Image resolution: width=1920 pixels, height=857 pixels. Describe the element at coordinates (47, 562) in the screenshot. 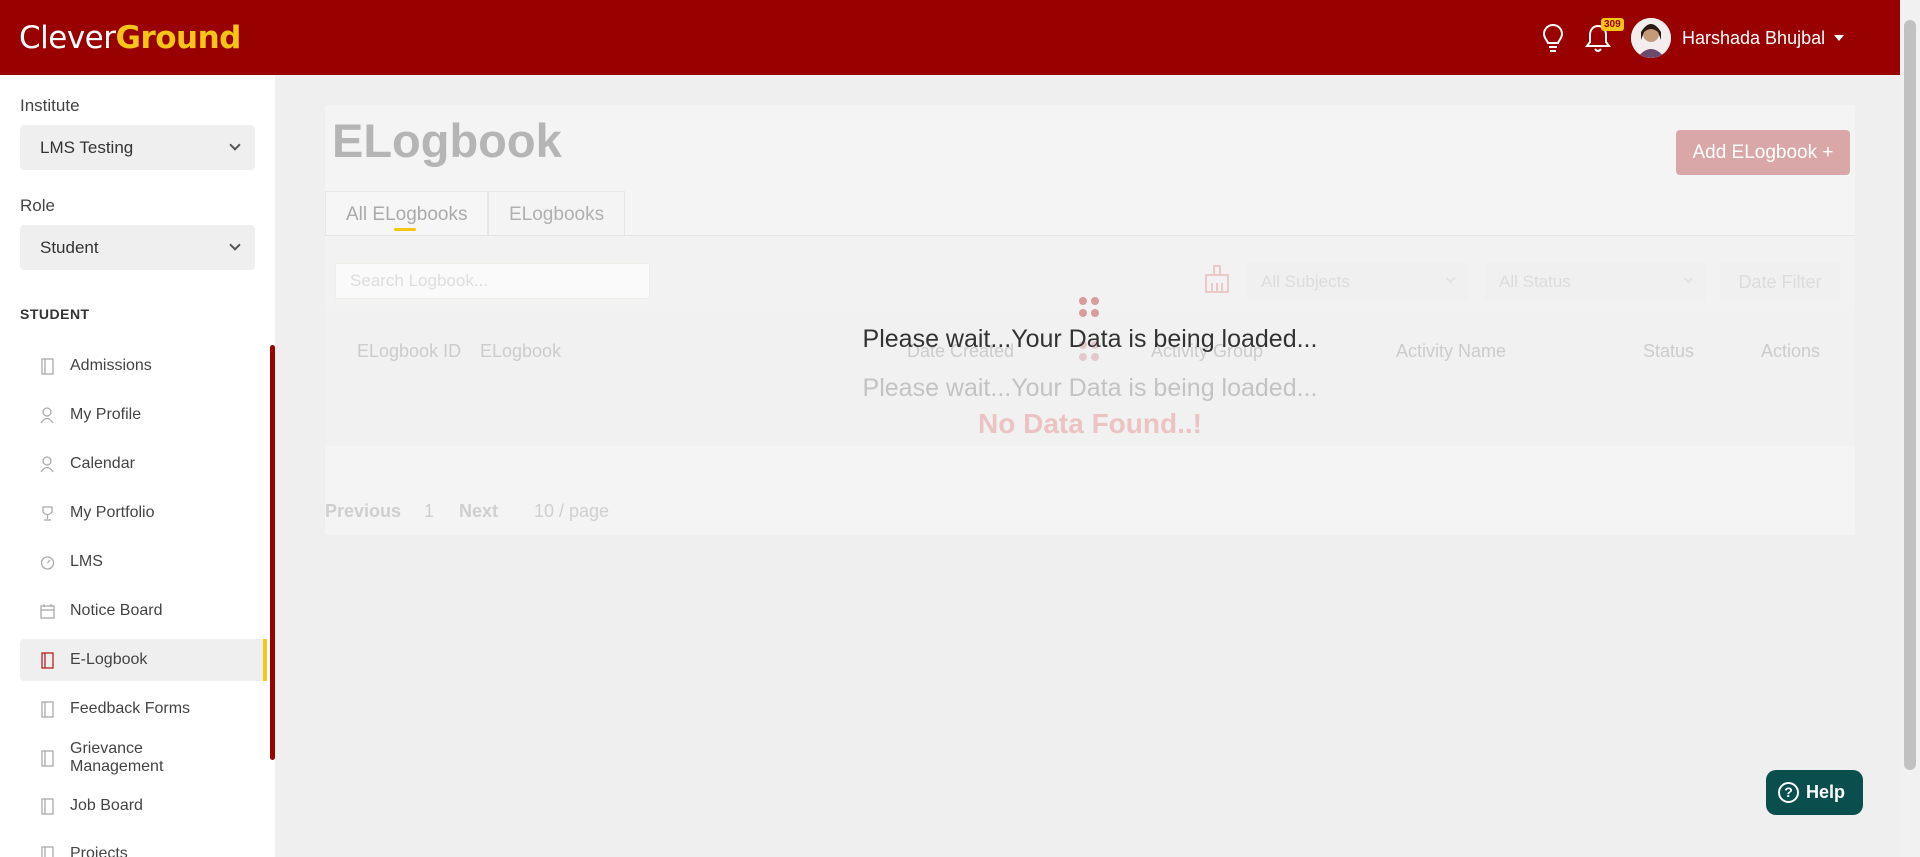

I see `gauge-icon` at that location.